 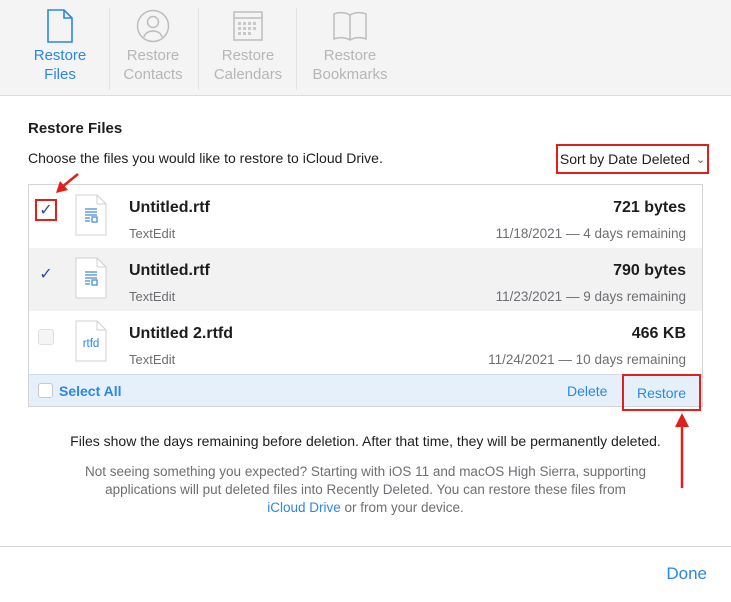 What do you see at coordinates (90, 391) in the screenshot?
I see `select-all-button: Select All` at bounding box center [90, 391].